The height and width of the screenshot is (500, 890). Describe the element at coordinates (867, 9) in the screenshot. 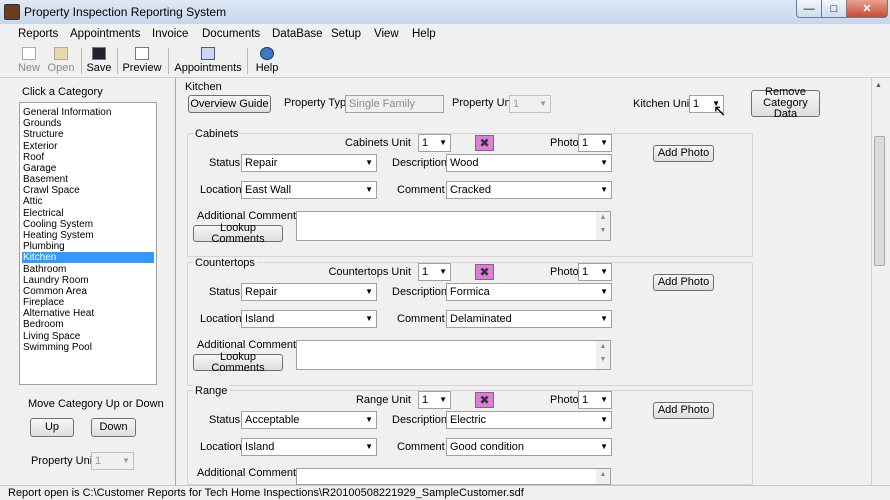

I see `close-button: ✕` at that location.